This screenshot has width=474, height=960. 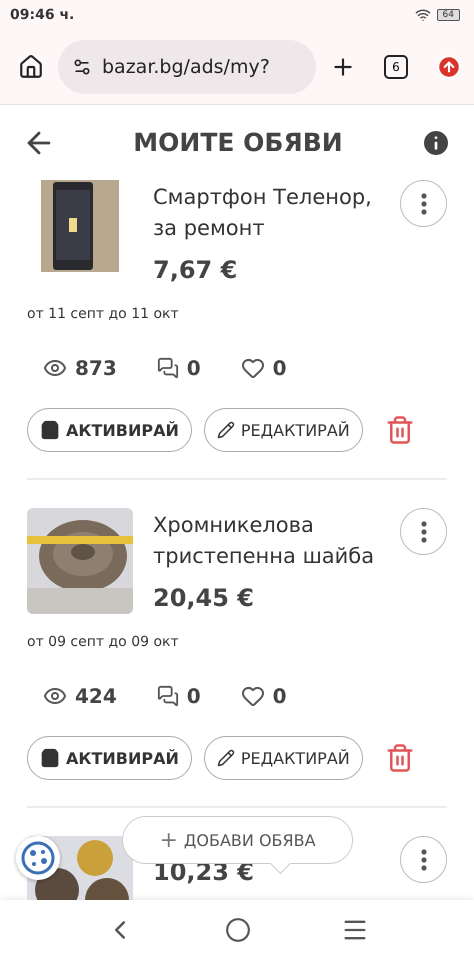 What do you see at coordinates (449, 67) in the screenshot?
I see `update-icon` at bounding box center [449, 67].